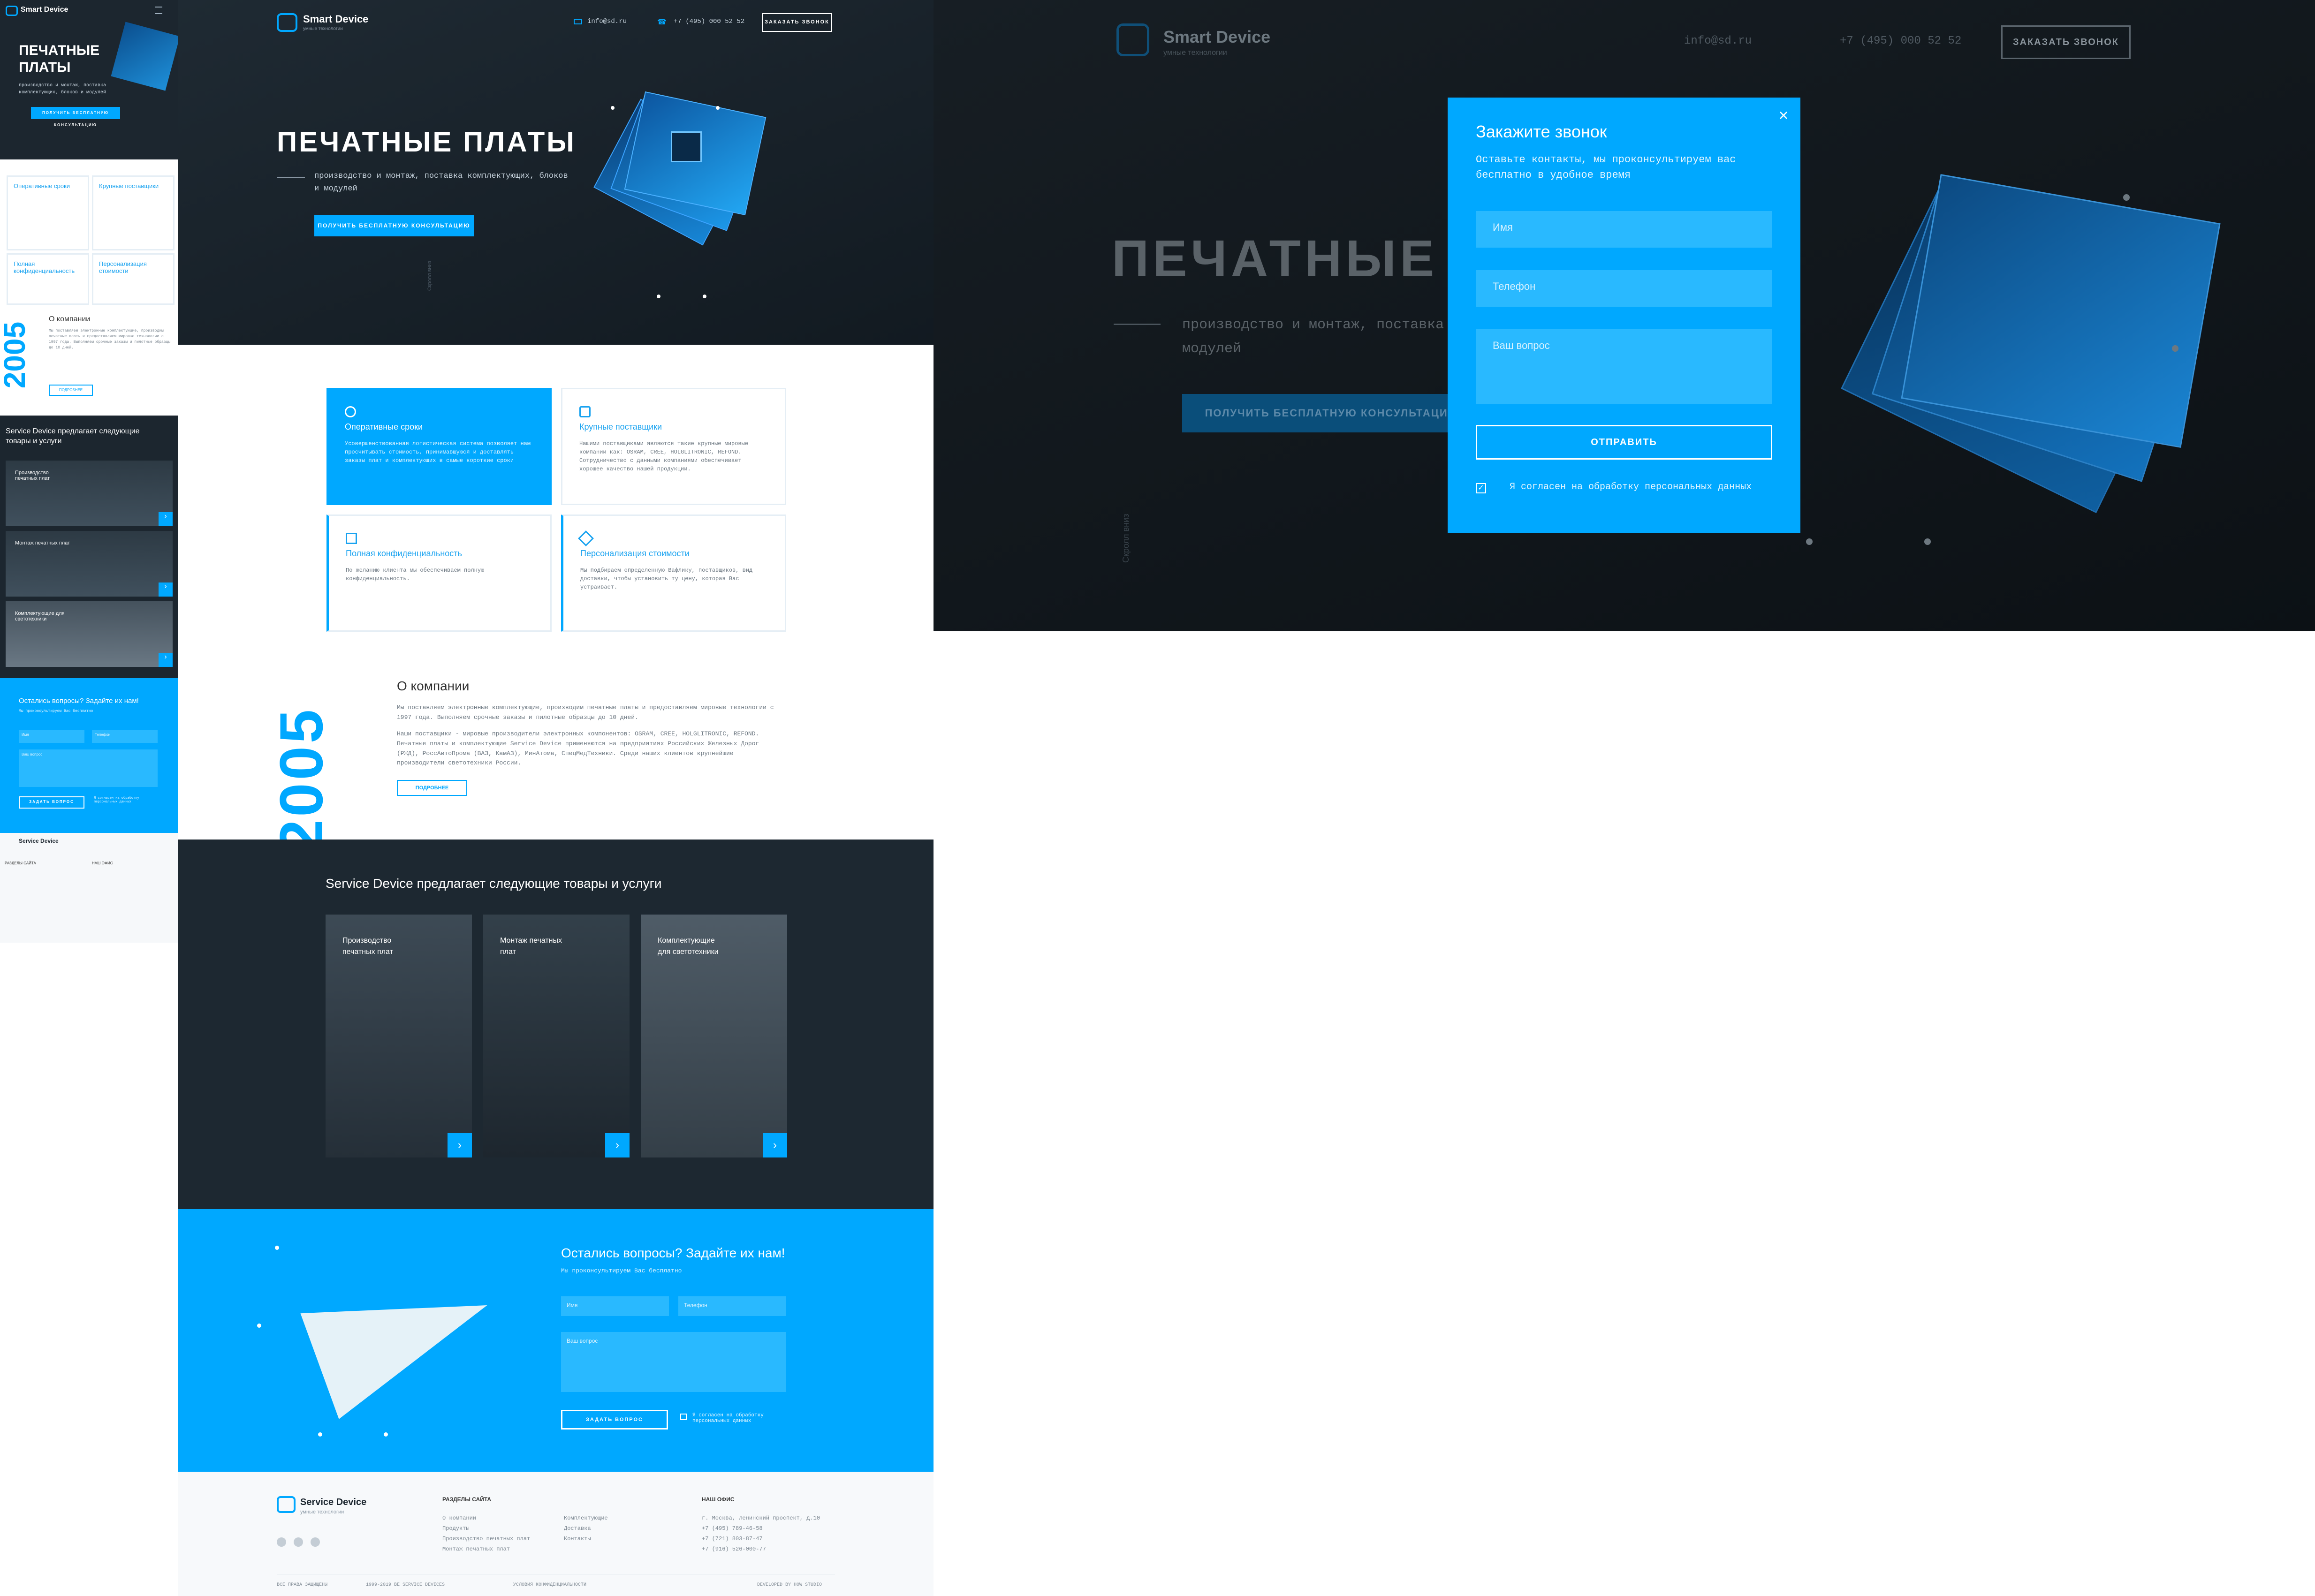 Image resolution: width=2315 pixels, height=1596 pixels. I want to click on footer-link: Доставка, so click(577, 1528).